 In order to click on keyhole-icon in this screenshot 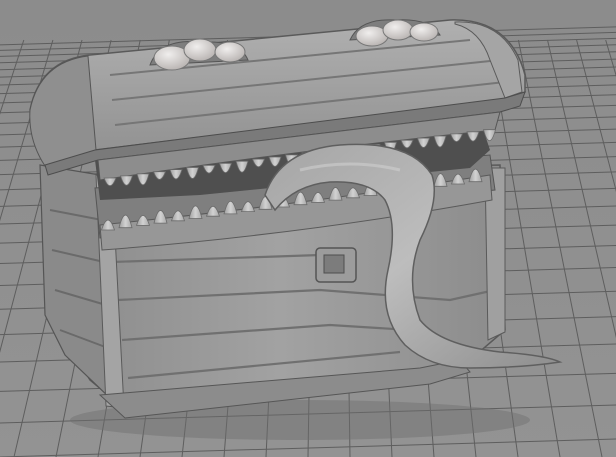, I will do `click(334, 264)`.